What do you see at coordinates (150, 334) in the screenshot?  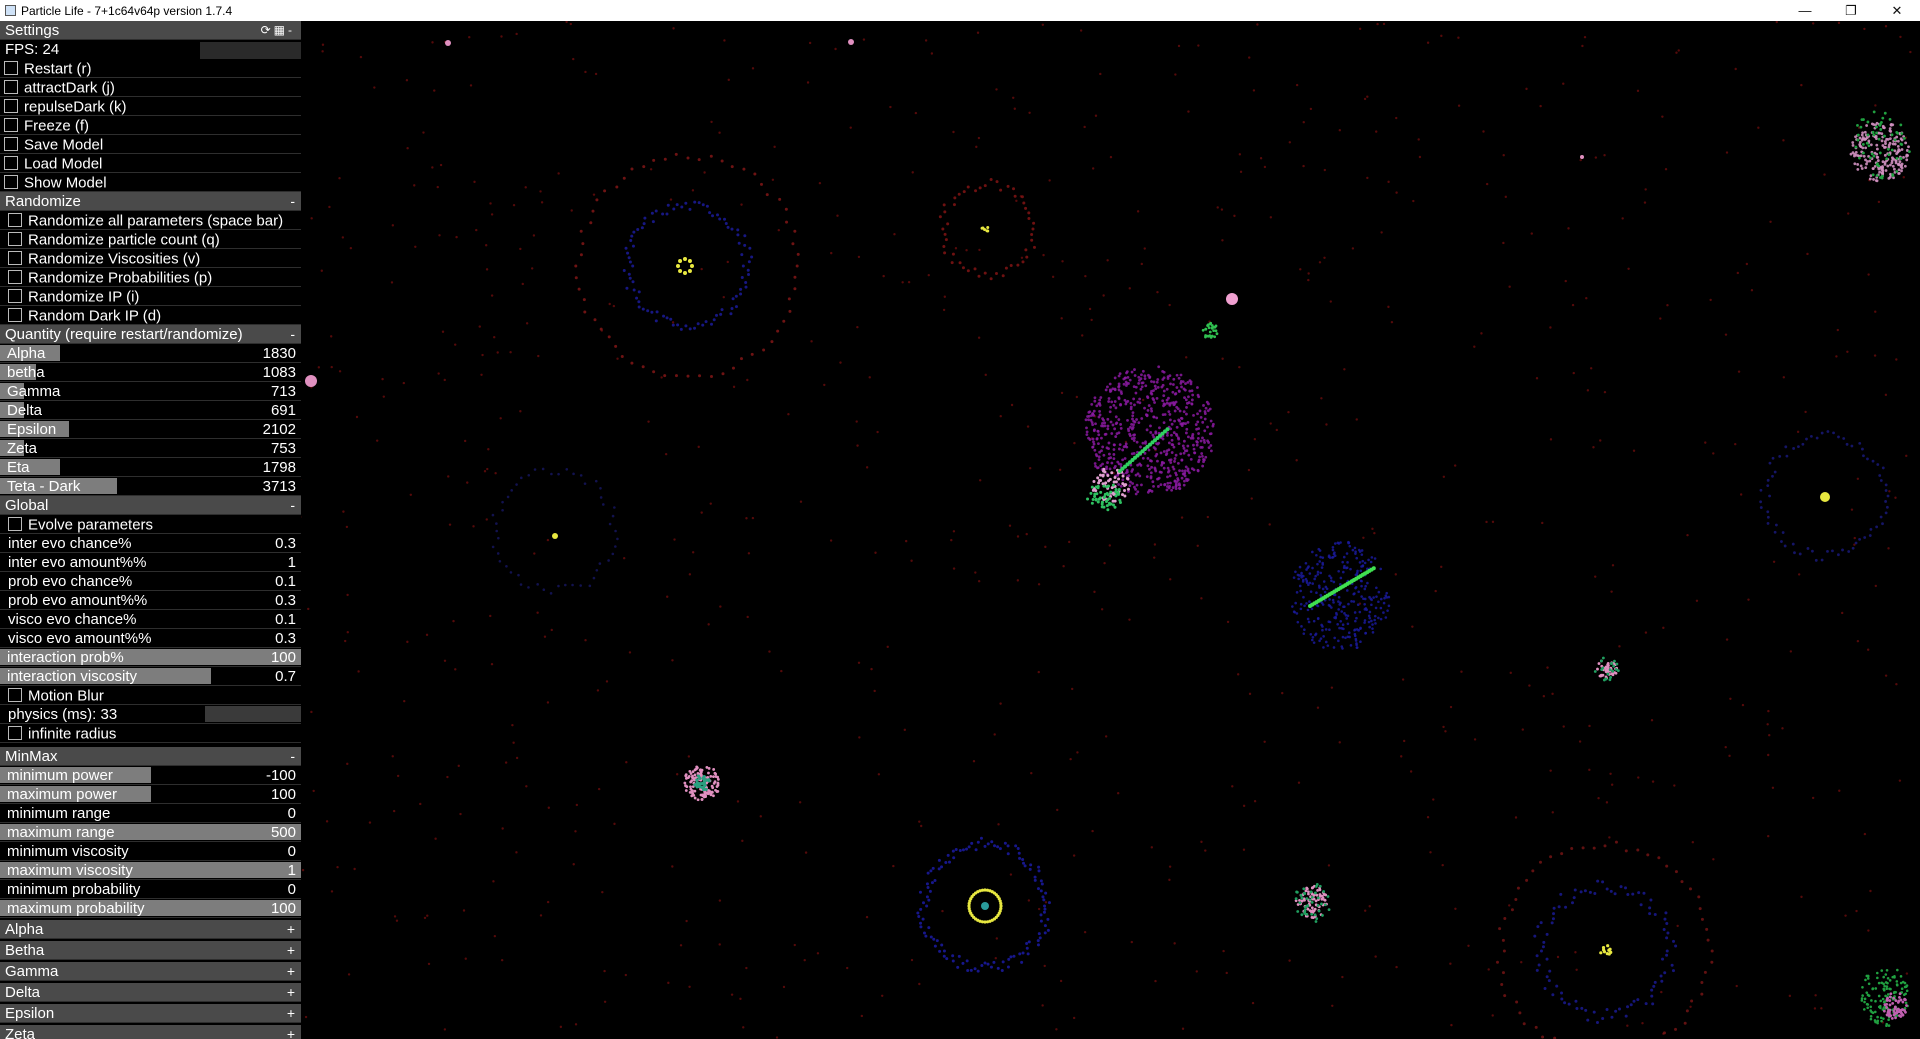 I see `quantity-header: Quantity (require restart/randomize) -` at bounding box center [150, 334].